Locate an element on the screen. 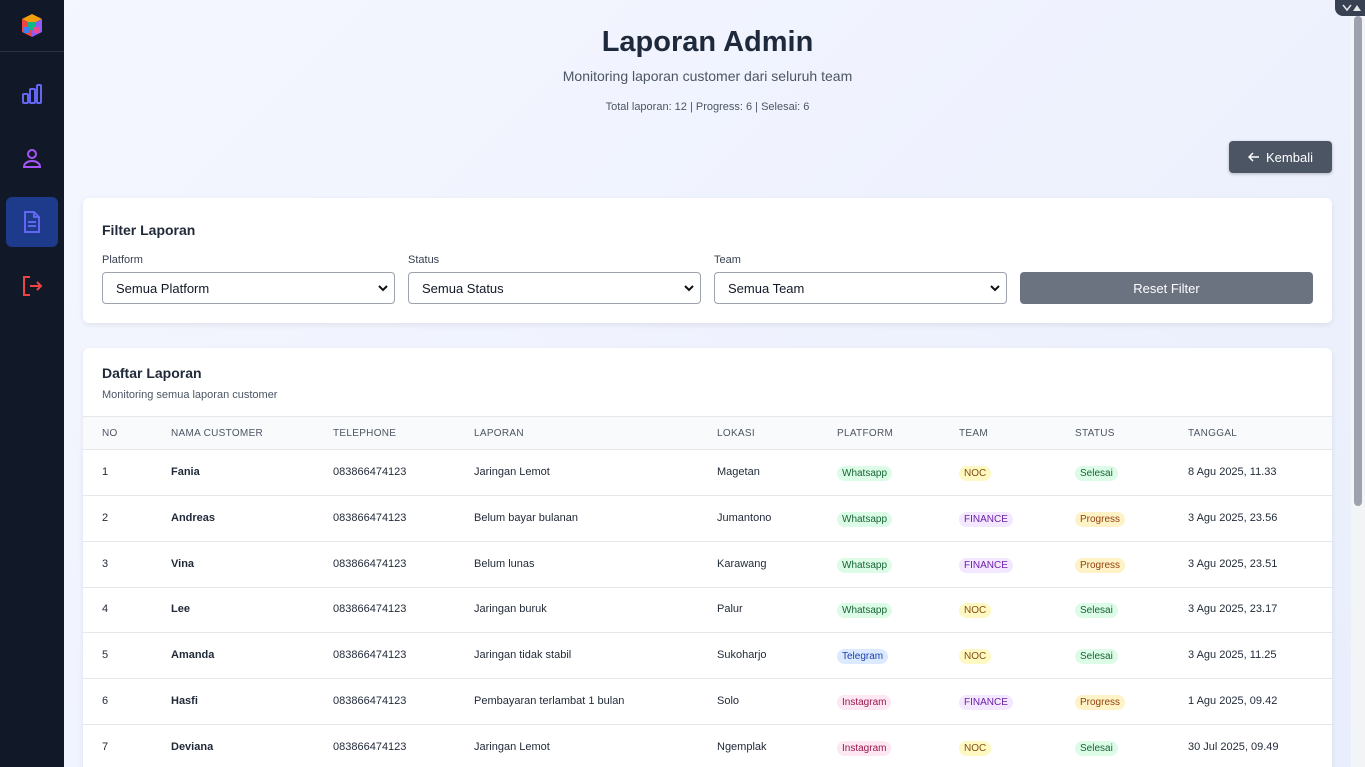 This screenshot has width=1365, height=767. col-status: STATUS is located at coordinates (1095, 433).